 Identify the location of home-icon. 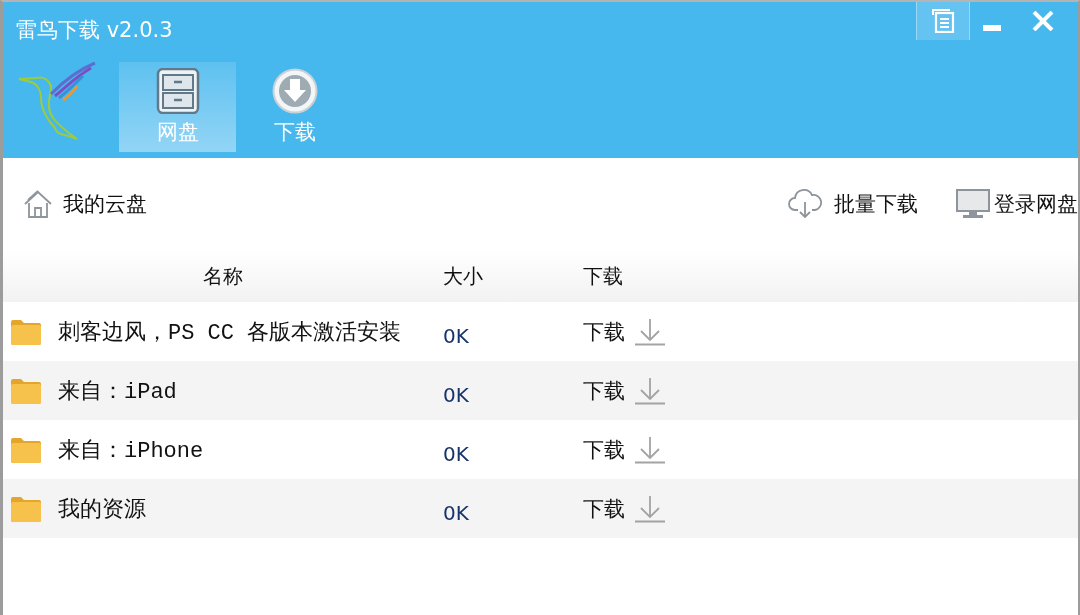
(38, 204).